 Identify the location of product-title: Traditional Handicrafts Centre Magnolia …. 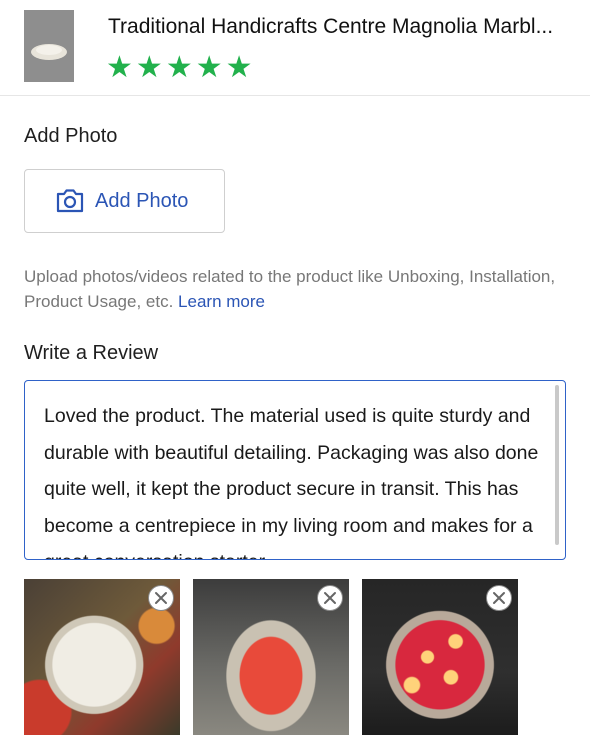
(331, 26).